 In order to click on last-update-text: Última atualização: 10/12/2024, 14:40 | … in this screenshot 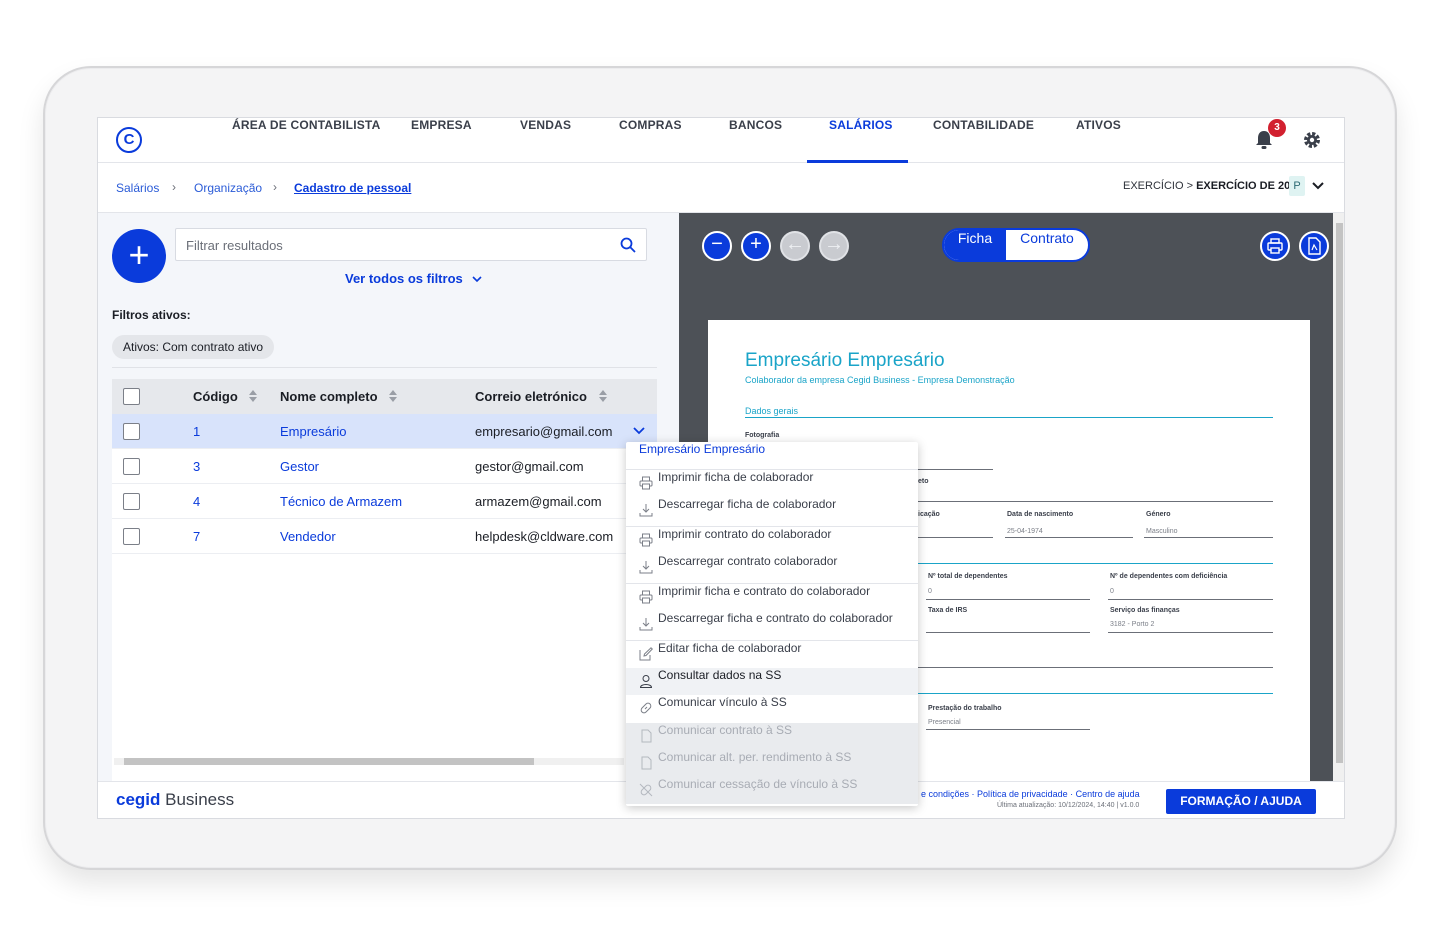, I will do `click(1068, 805)`.